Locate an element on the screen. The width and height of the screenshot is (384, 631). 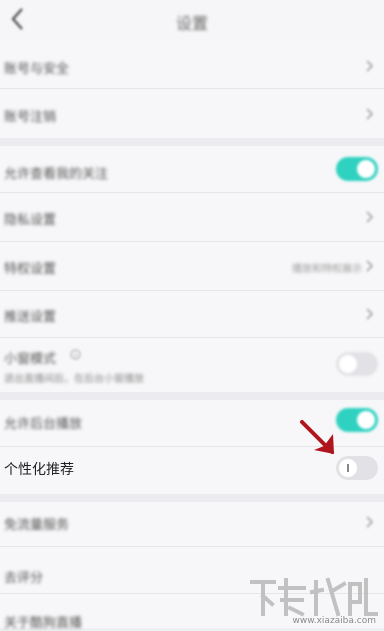
personalized-recommendation-toggle is located at coordinates (357, 468).